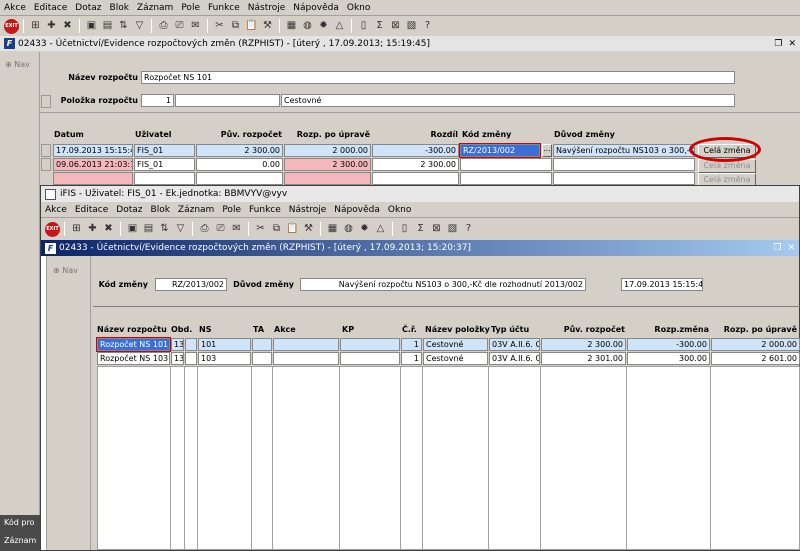  I want to click on sum-icon: Σ, so click(420, 229).